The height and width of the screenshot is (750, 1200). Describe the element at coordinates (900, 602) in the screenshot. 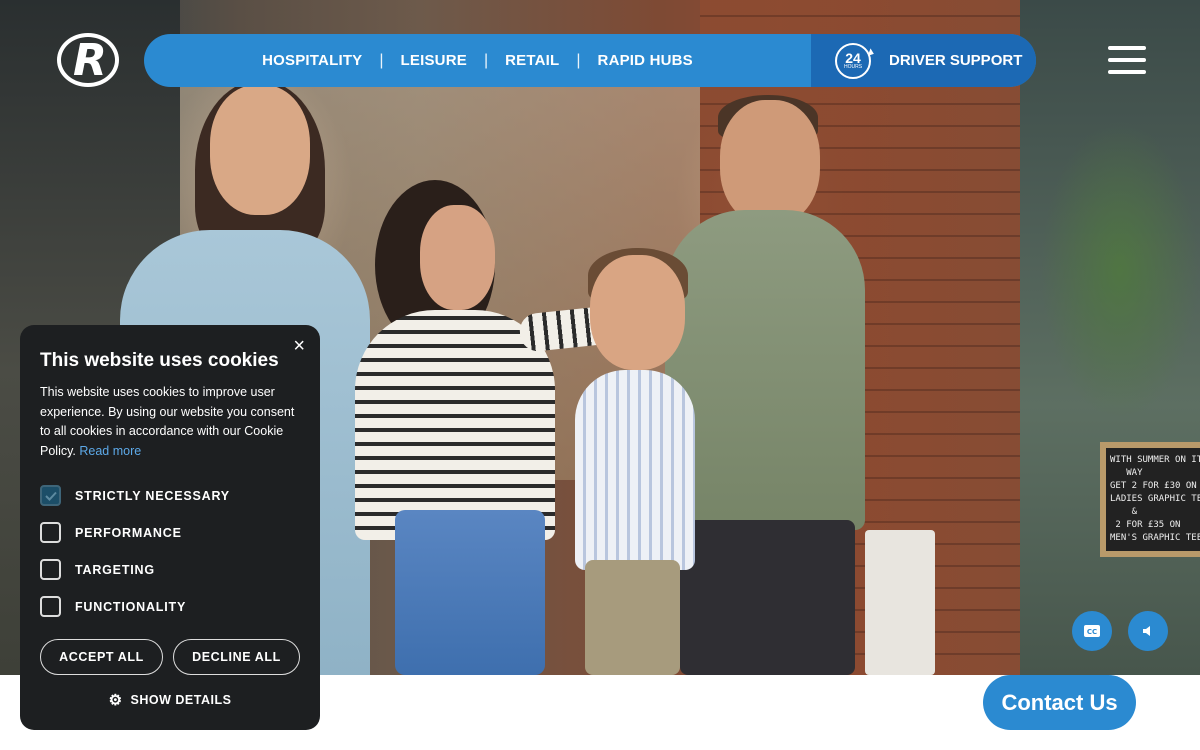

I see `shopping-bag` at that location.